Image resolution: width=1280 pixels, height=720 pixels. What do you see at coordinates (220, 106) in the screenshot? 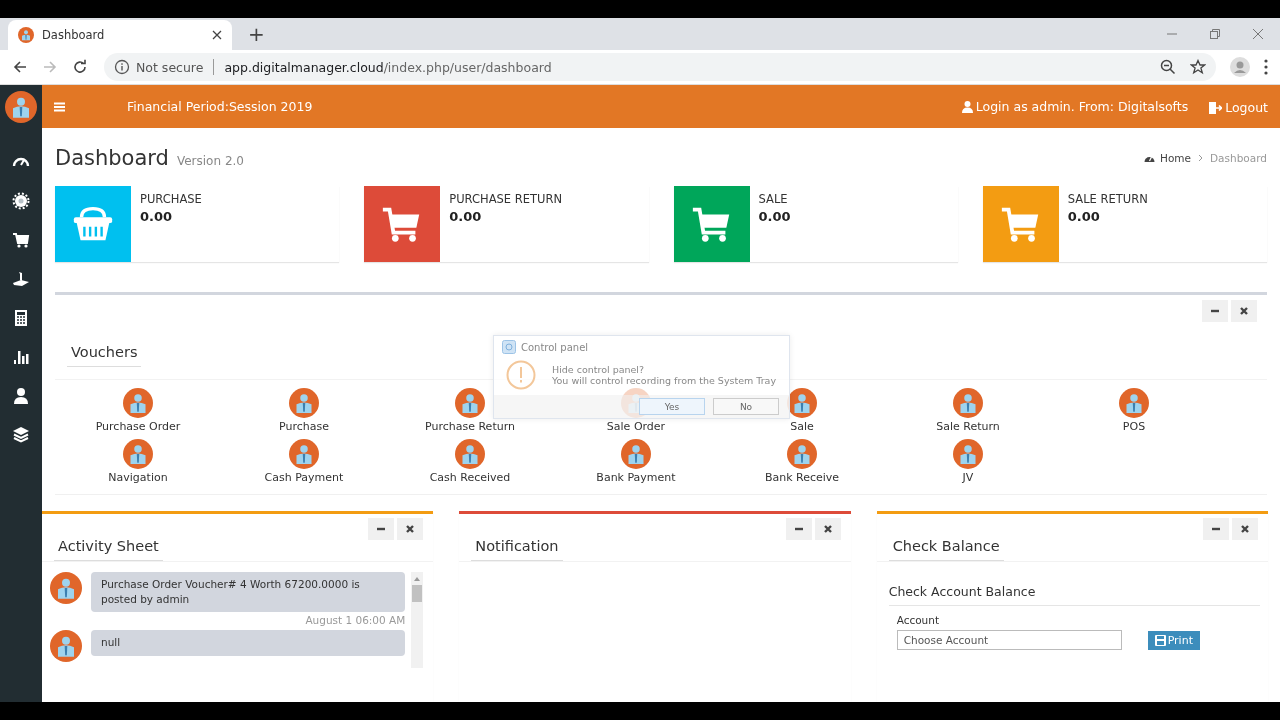
I see `financial-period: Financial Period:Session 2019` at bounding box center [220, 106].